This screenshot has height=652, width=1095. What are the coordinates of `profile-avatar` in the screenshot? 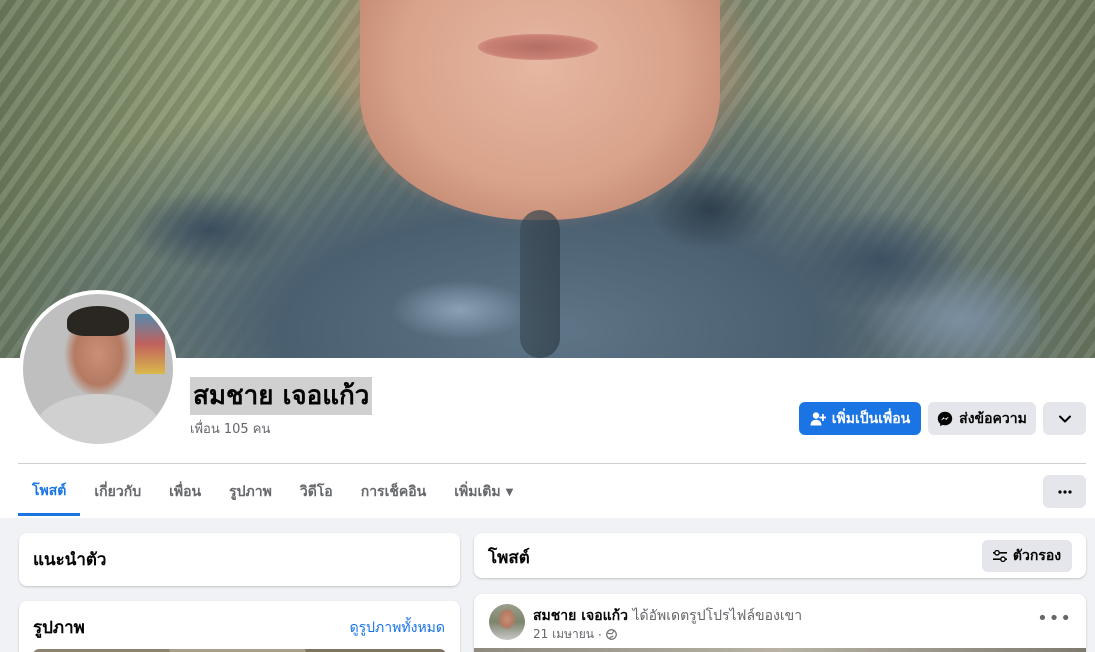 It's located at (98, 369).